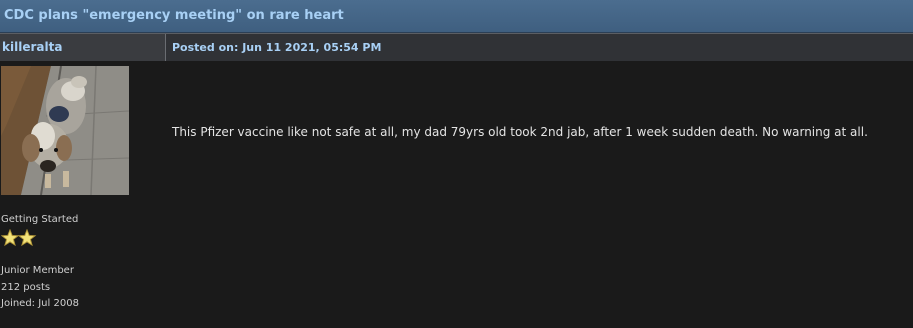  I want to click on avatar, so click(65, 130).